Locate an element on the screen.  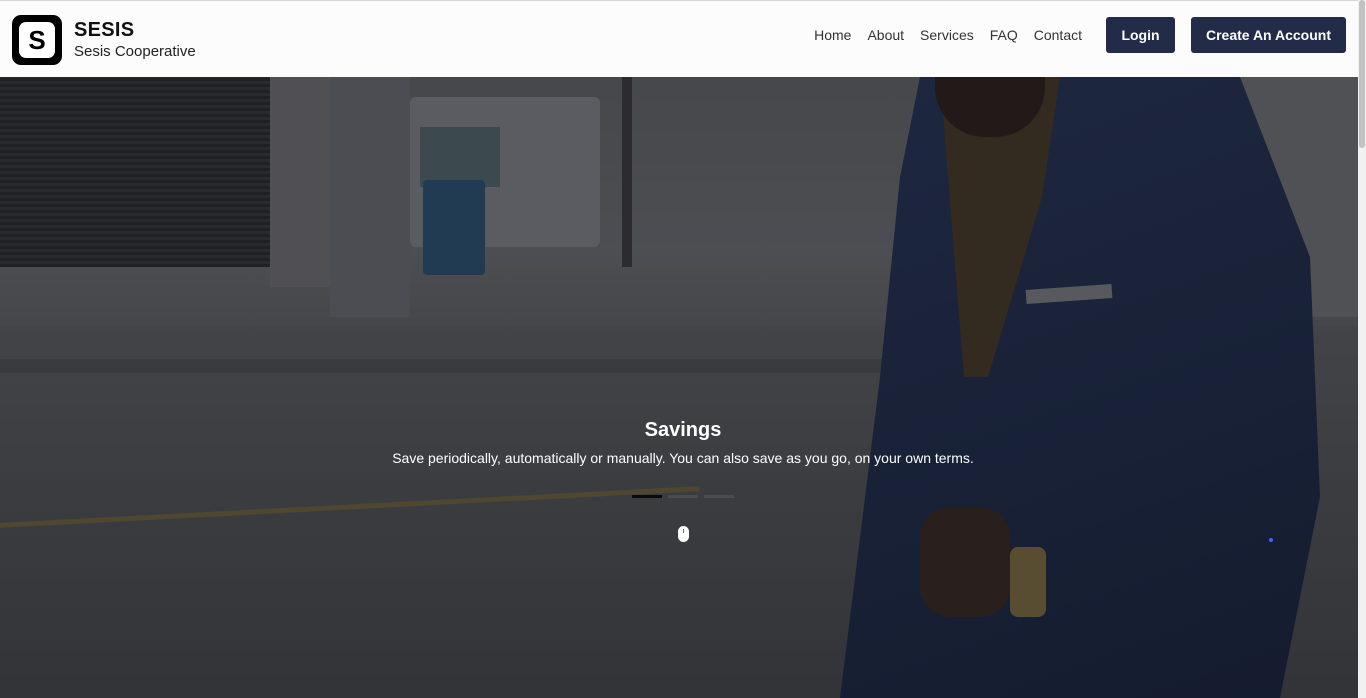
logo-letter: S is located at coordinates (37, 40).